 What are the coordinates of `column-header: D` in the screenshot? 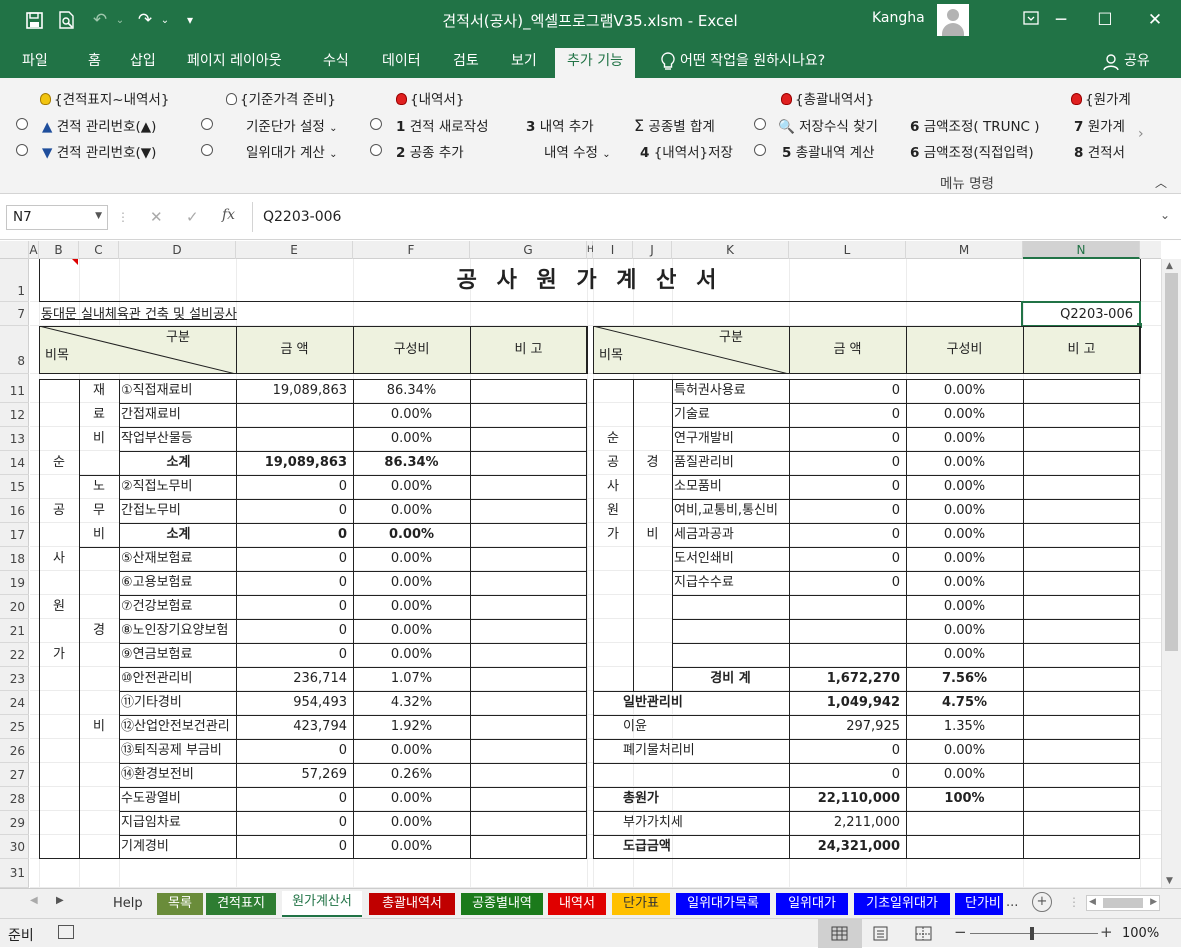 It's located at (177, 250).